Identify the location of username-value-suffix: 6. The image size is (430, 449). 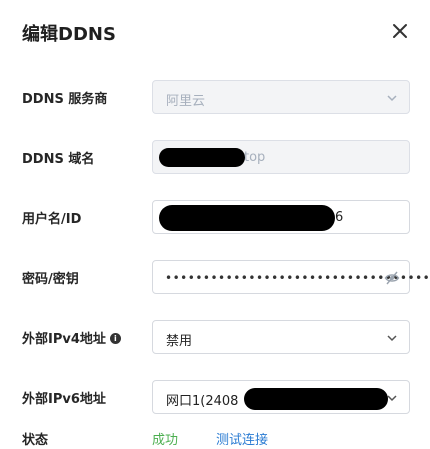
(339, 217).